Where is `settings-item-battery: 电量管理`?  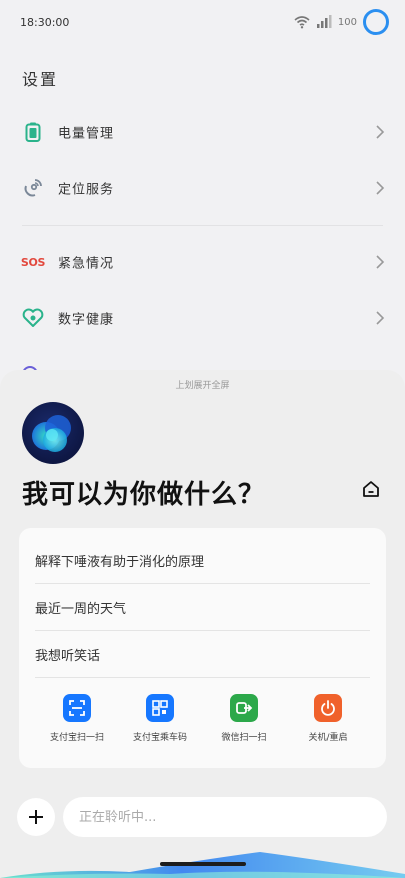
settings-item-battery: 电量管理 is located at coordinates (202, 132).